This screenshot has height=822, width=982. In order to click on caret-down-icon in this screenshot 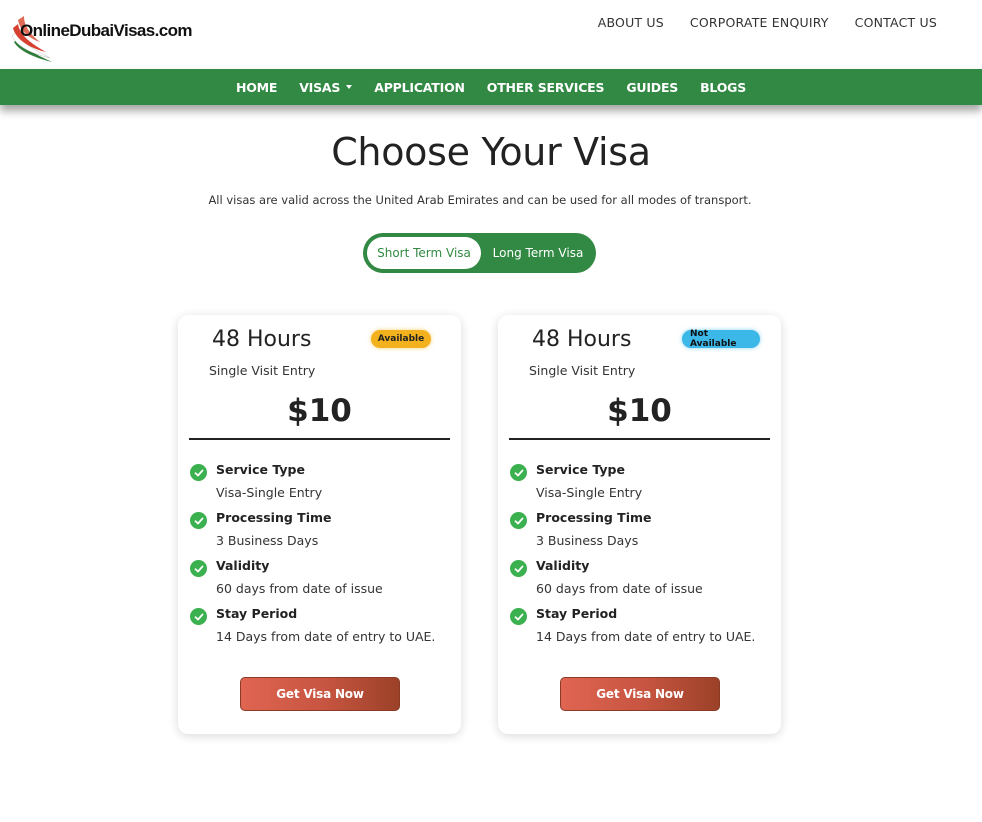, I will do `click(349, 87)`.